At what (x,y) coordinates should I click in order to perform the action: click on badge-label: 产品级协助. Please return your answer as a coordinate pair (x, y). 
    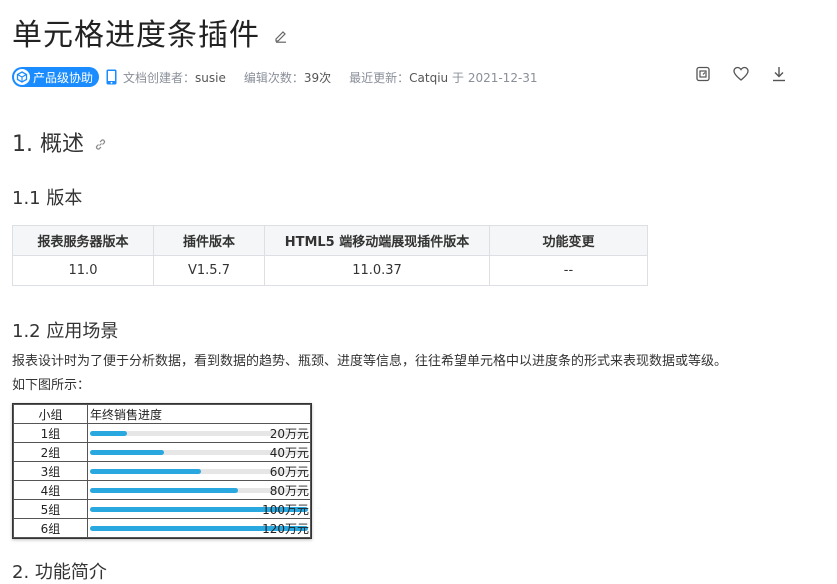
    Looking at the image, I should click on (63, 77).